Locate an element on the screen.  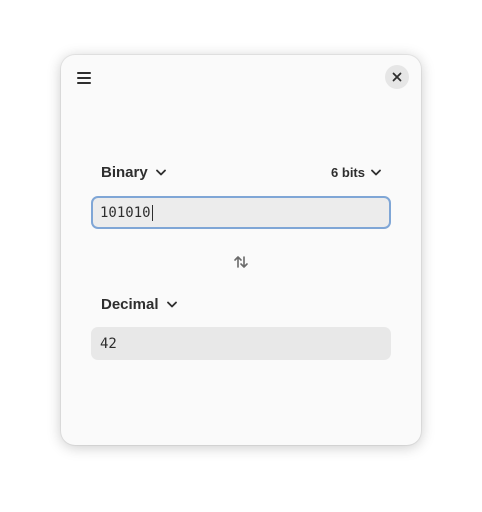
output-unit-dropdown: Decimal is located at coordinates (139, 304).